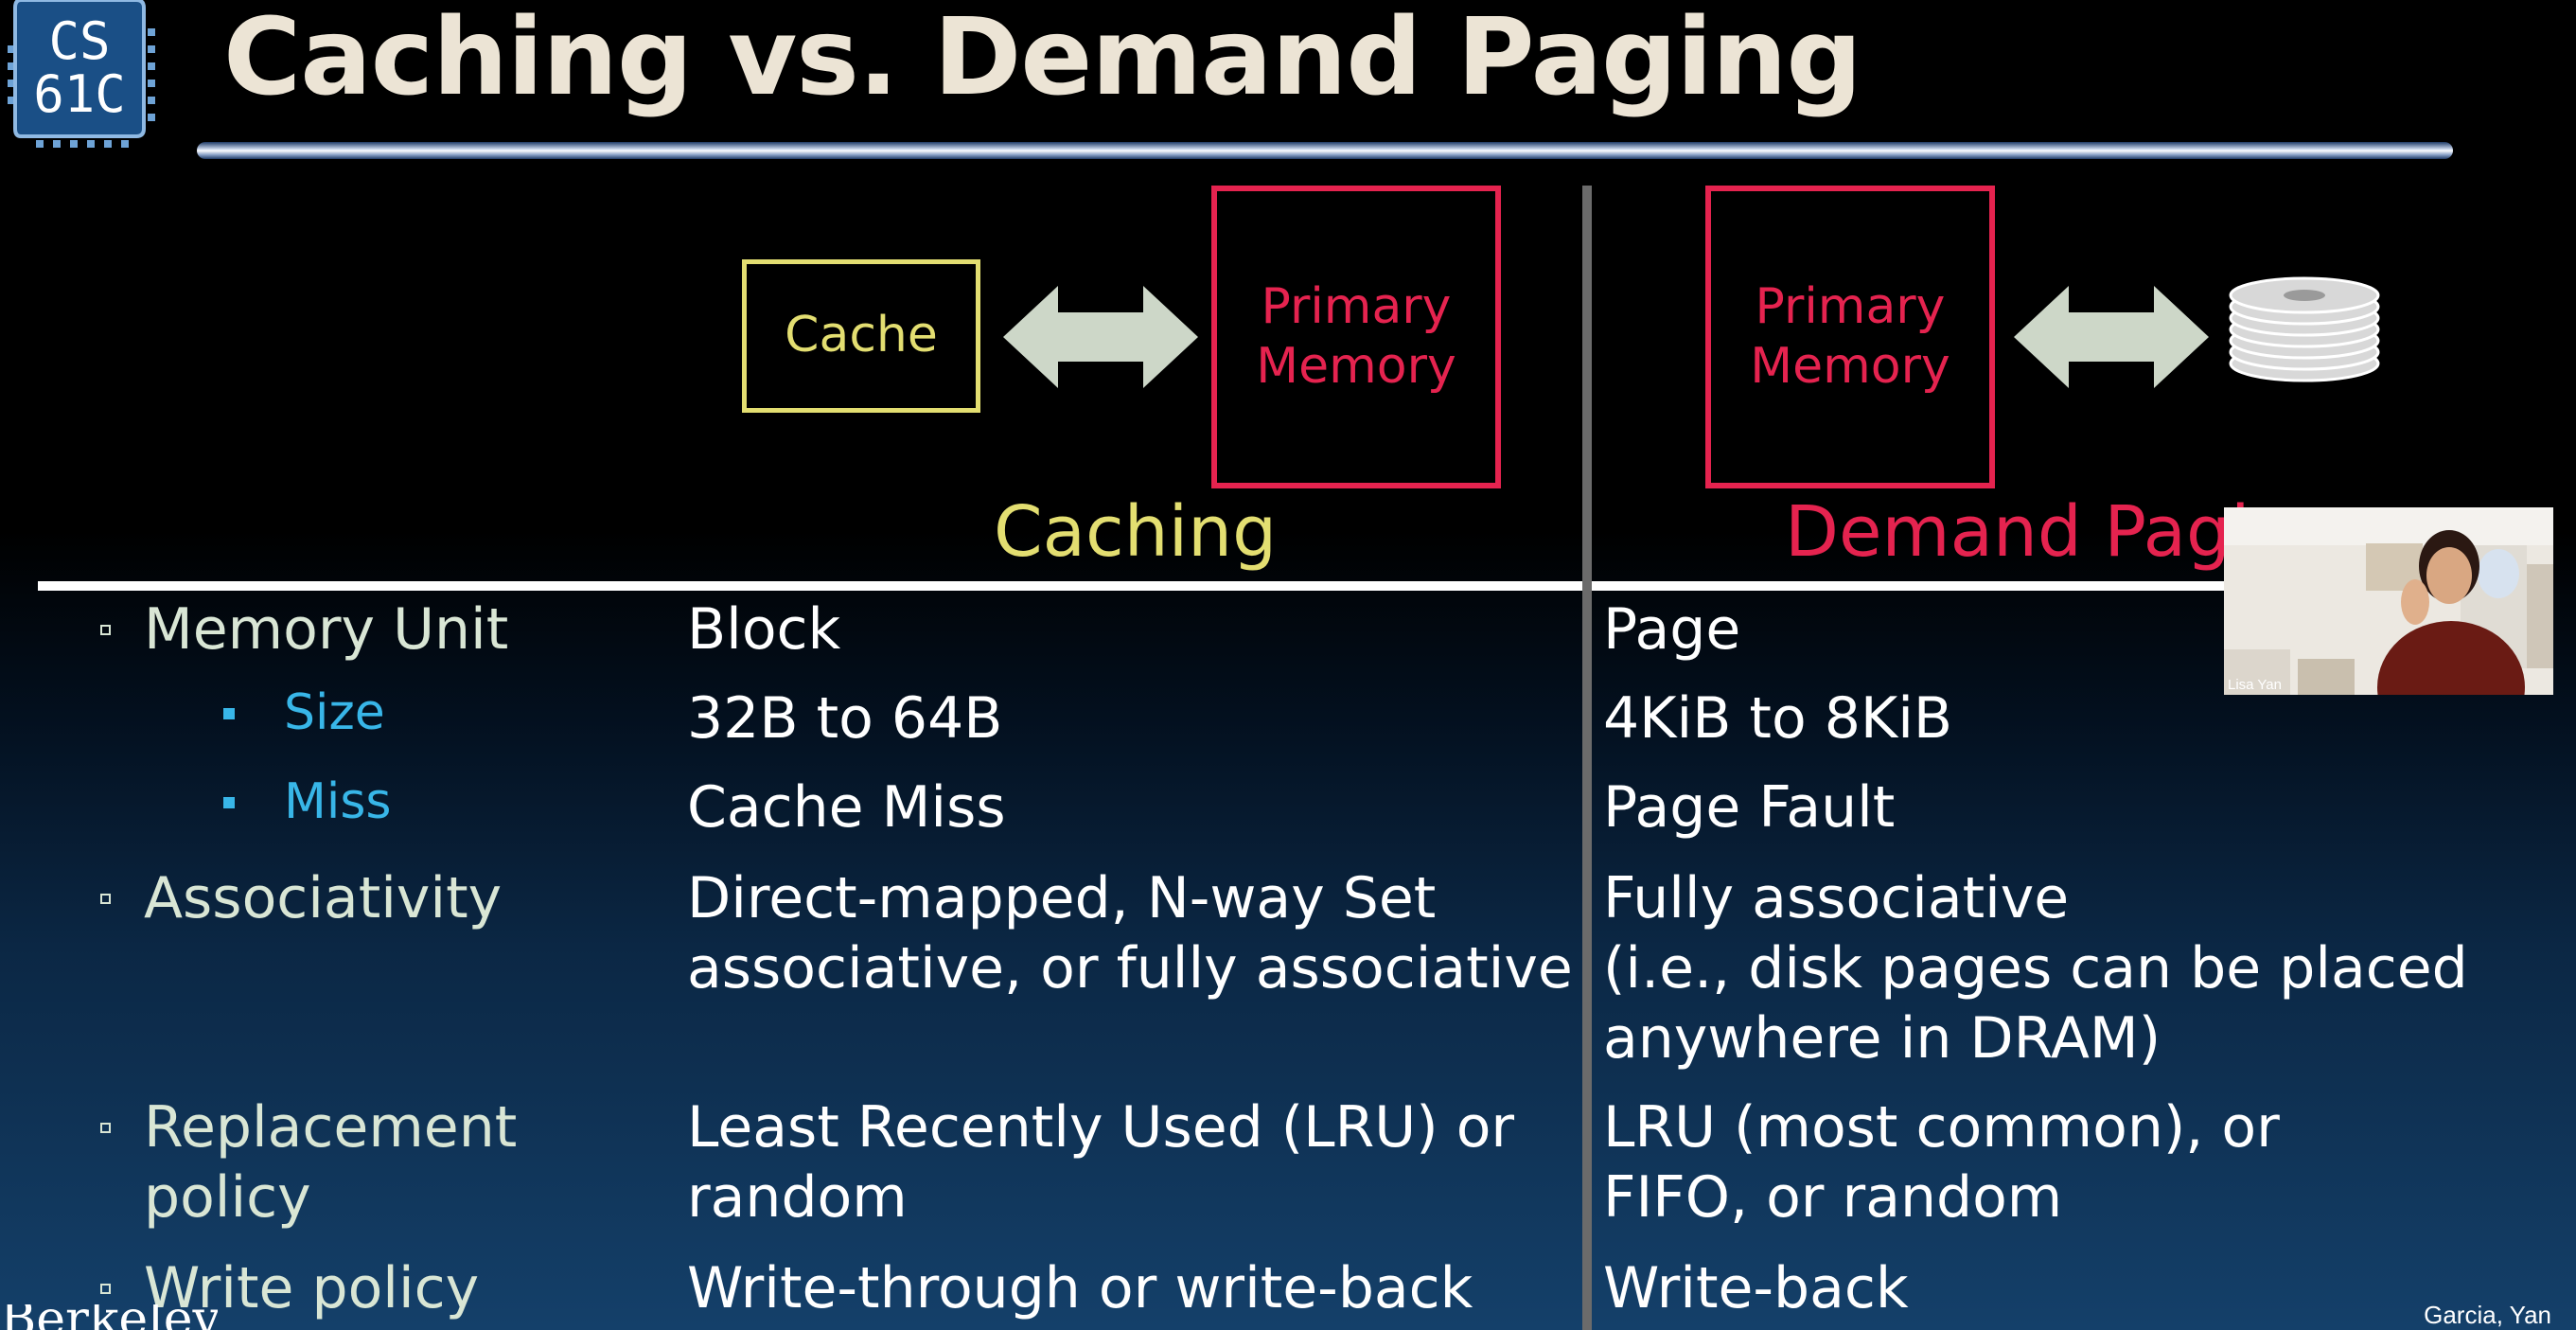  I want to click on cell-caching-replacement-line2: random, so click(797, 1197).